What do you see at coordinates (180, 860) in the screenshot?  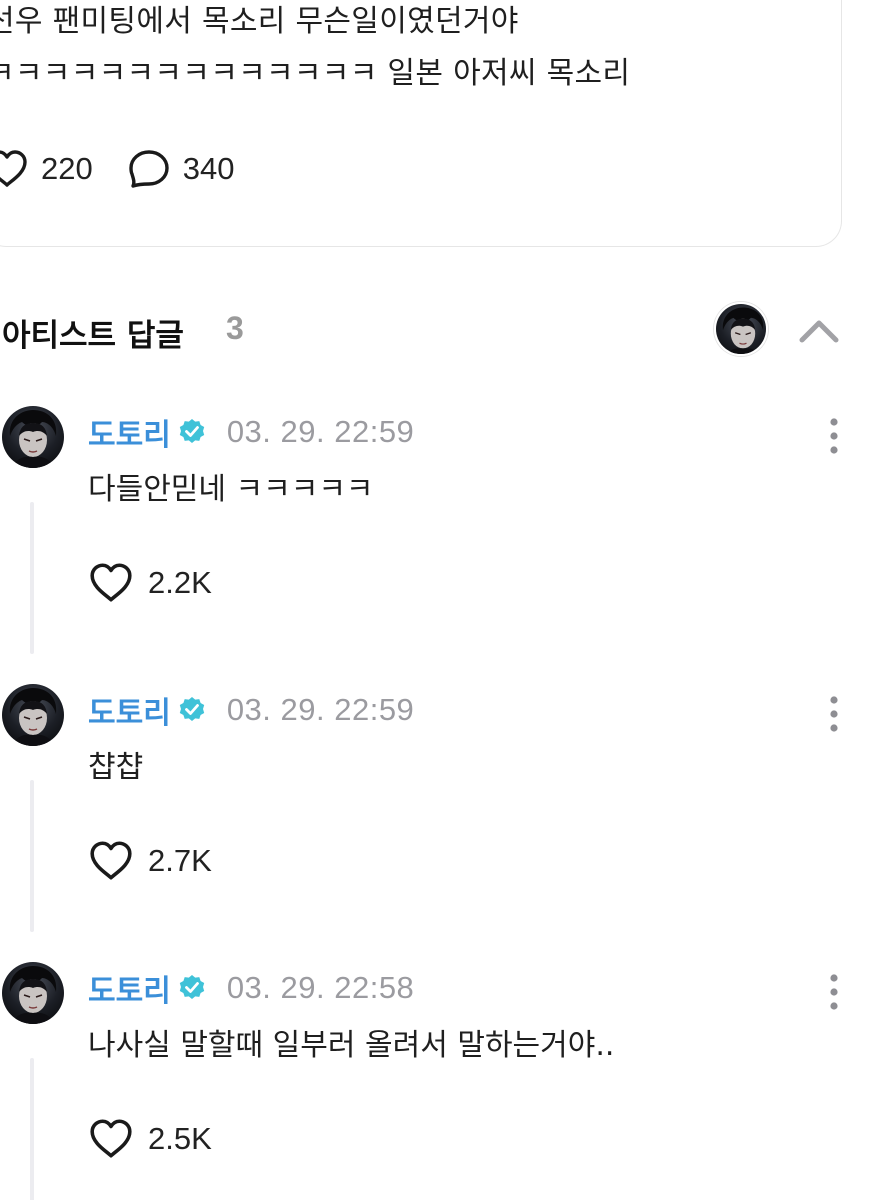 I see `reply-like-count: 2.7K` at bounding box center [180, 860].